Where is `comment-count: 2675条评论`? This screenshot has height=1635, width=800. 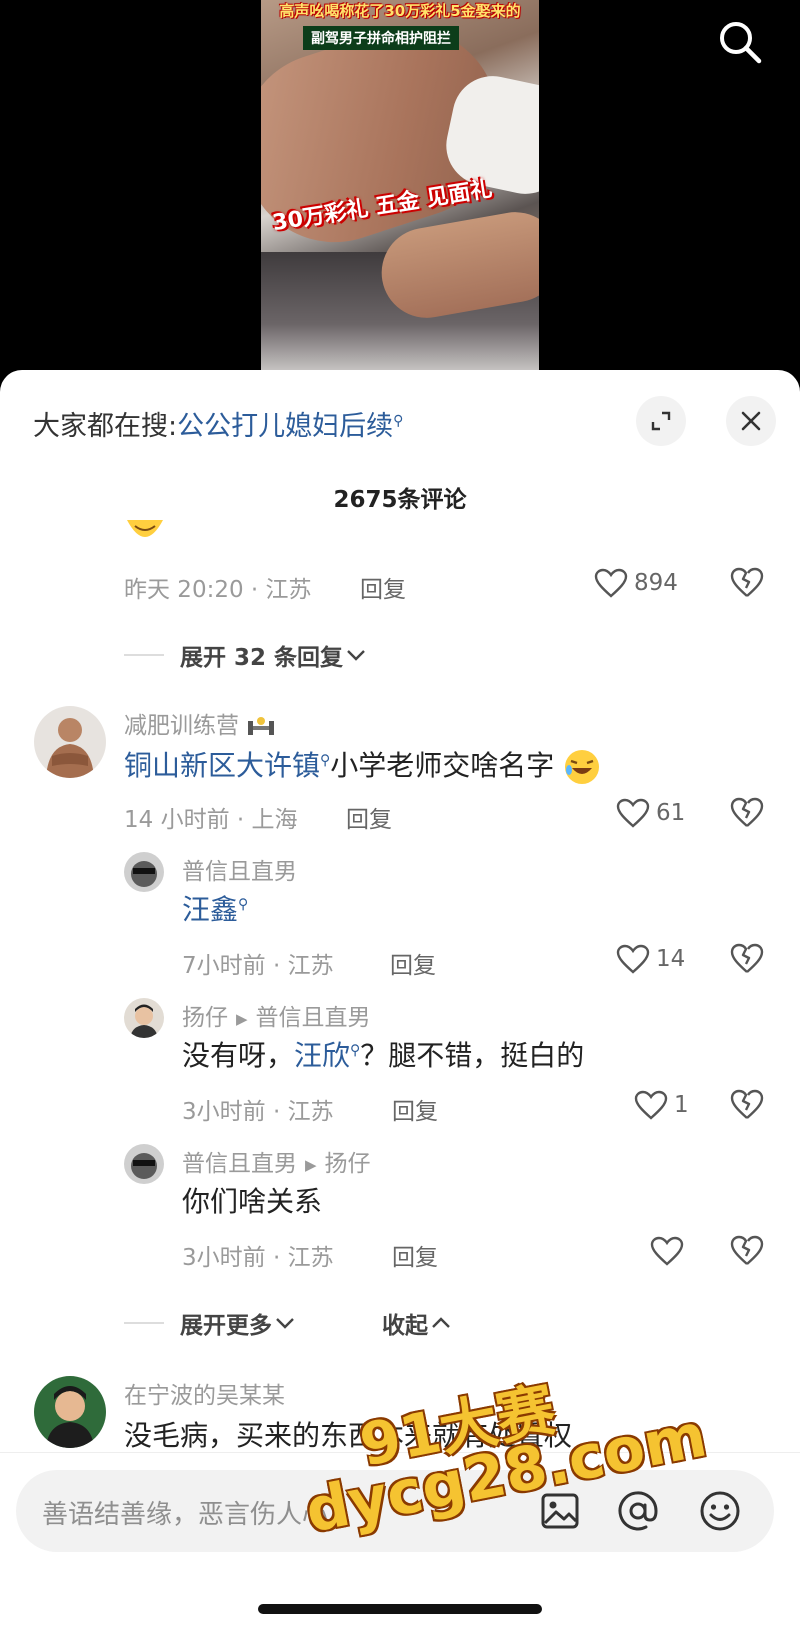
comment-count: 2675条评论 is located at coordinates (400, 500).